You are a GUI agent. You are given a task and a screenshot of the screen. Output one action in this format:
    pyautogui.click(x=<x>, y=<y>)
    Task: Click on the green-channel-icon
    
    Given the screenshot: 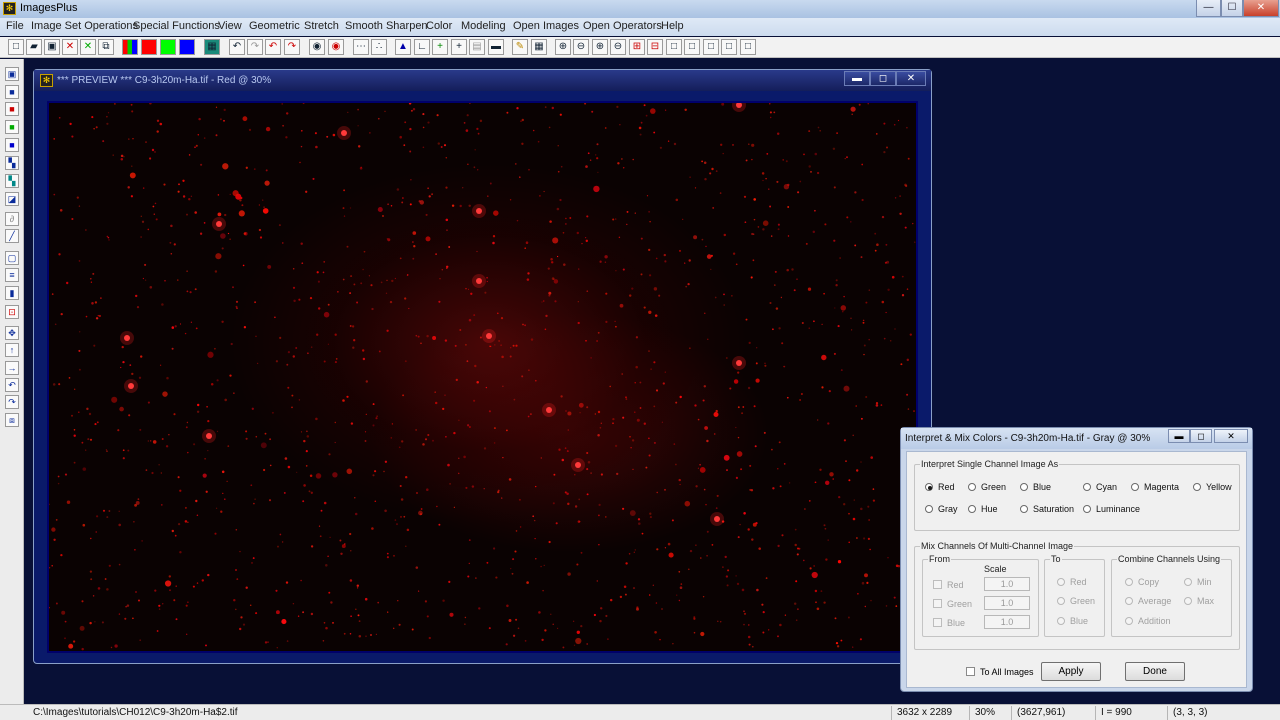 What is the action you would take?
    pyautogui.click(x=168, y=47)
    